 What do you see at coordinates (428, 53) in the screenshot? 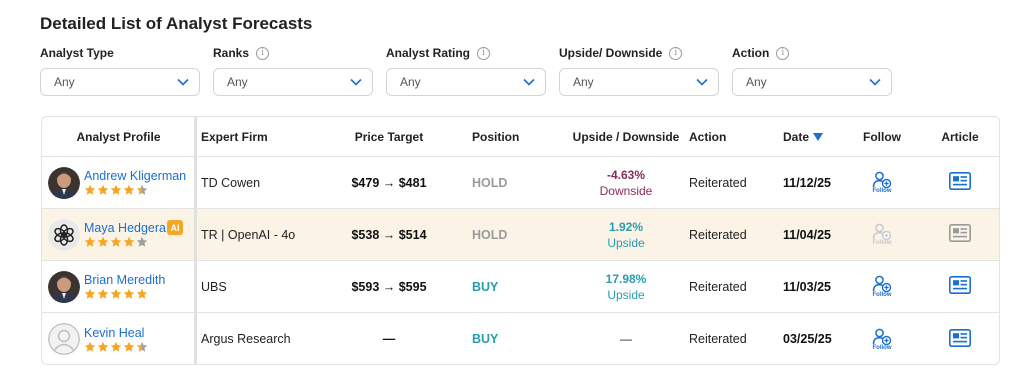
I see `filter-label-text: Analyst Rating` at bounding box center [428, 53].